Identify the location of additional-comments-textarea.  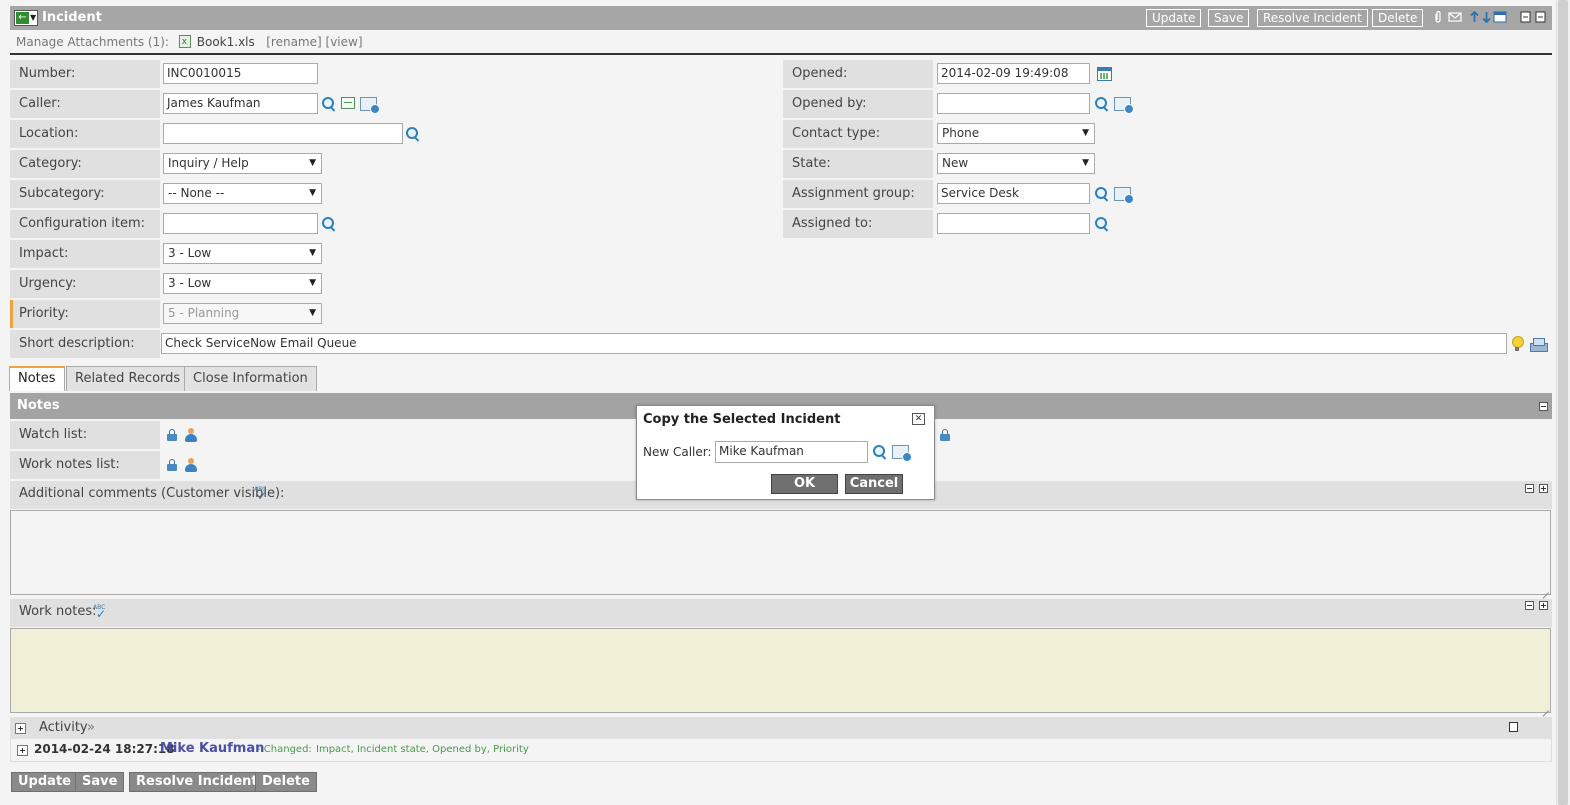
(780, 552).